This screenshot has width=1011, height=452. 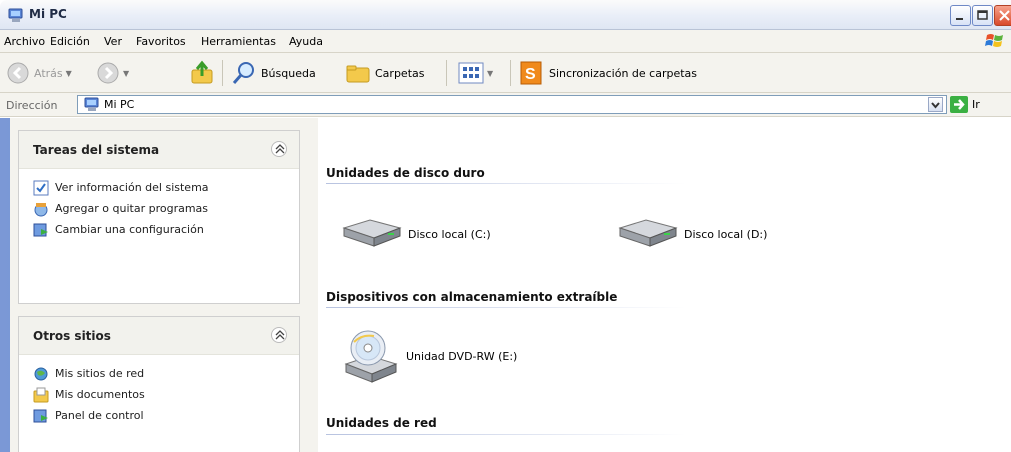 I want to click on menu-ayuda: Ayuda, so click(x=306, y=41).